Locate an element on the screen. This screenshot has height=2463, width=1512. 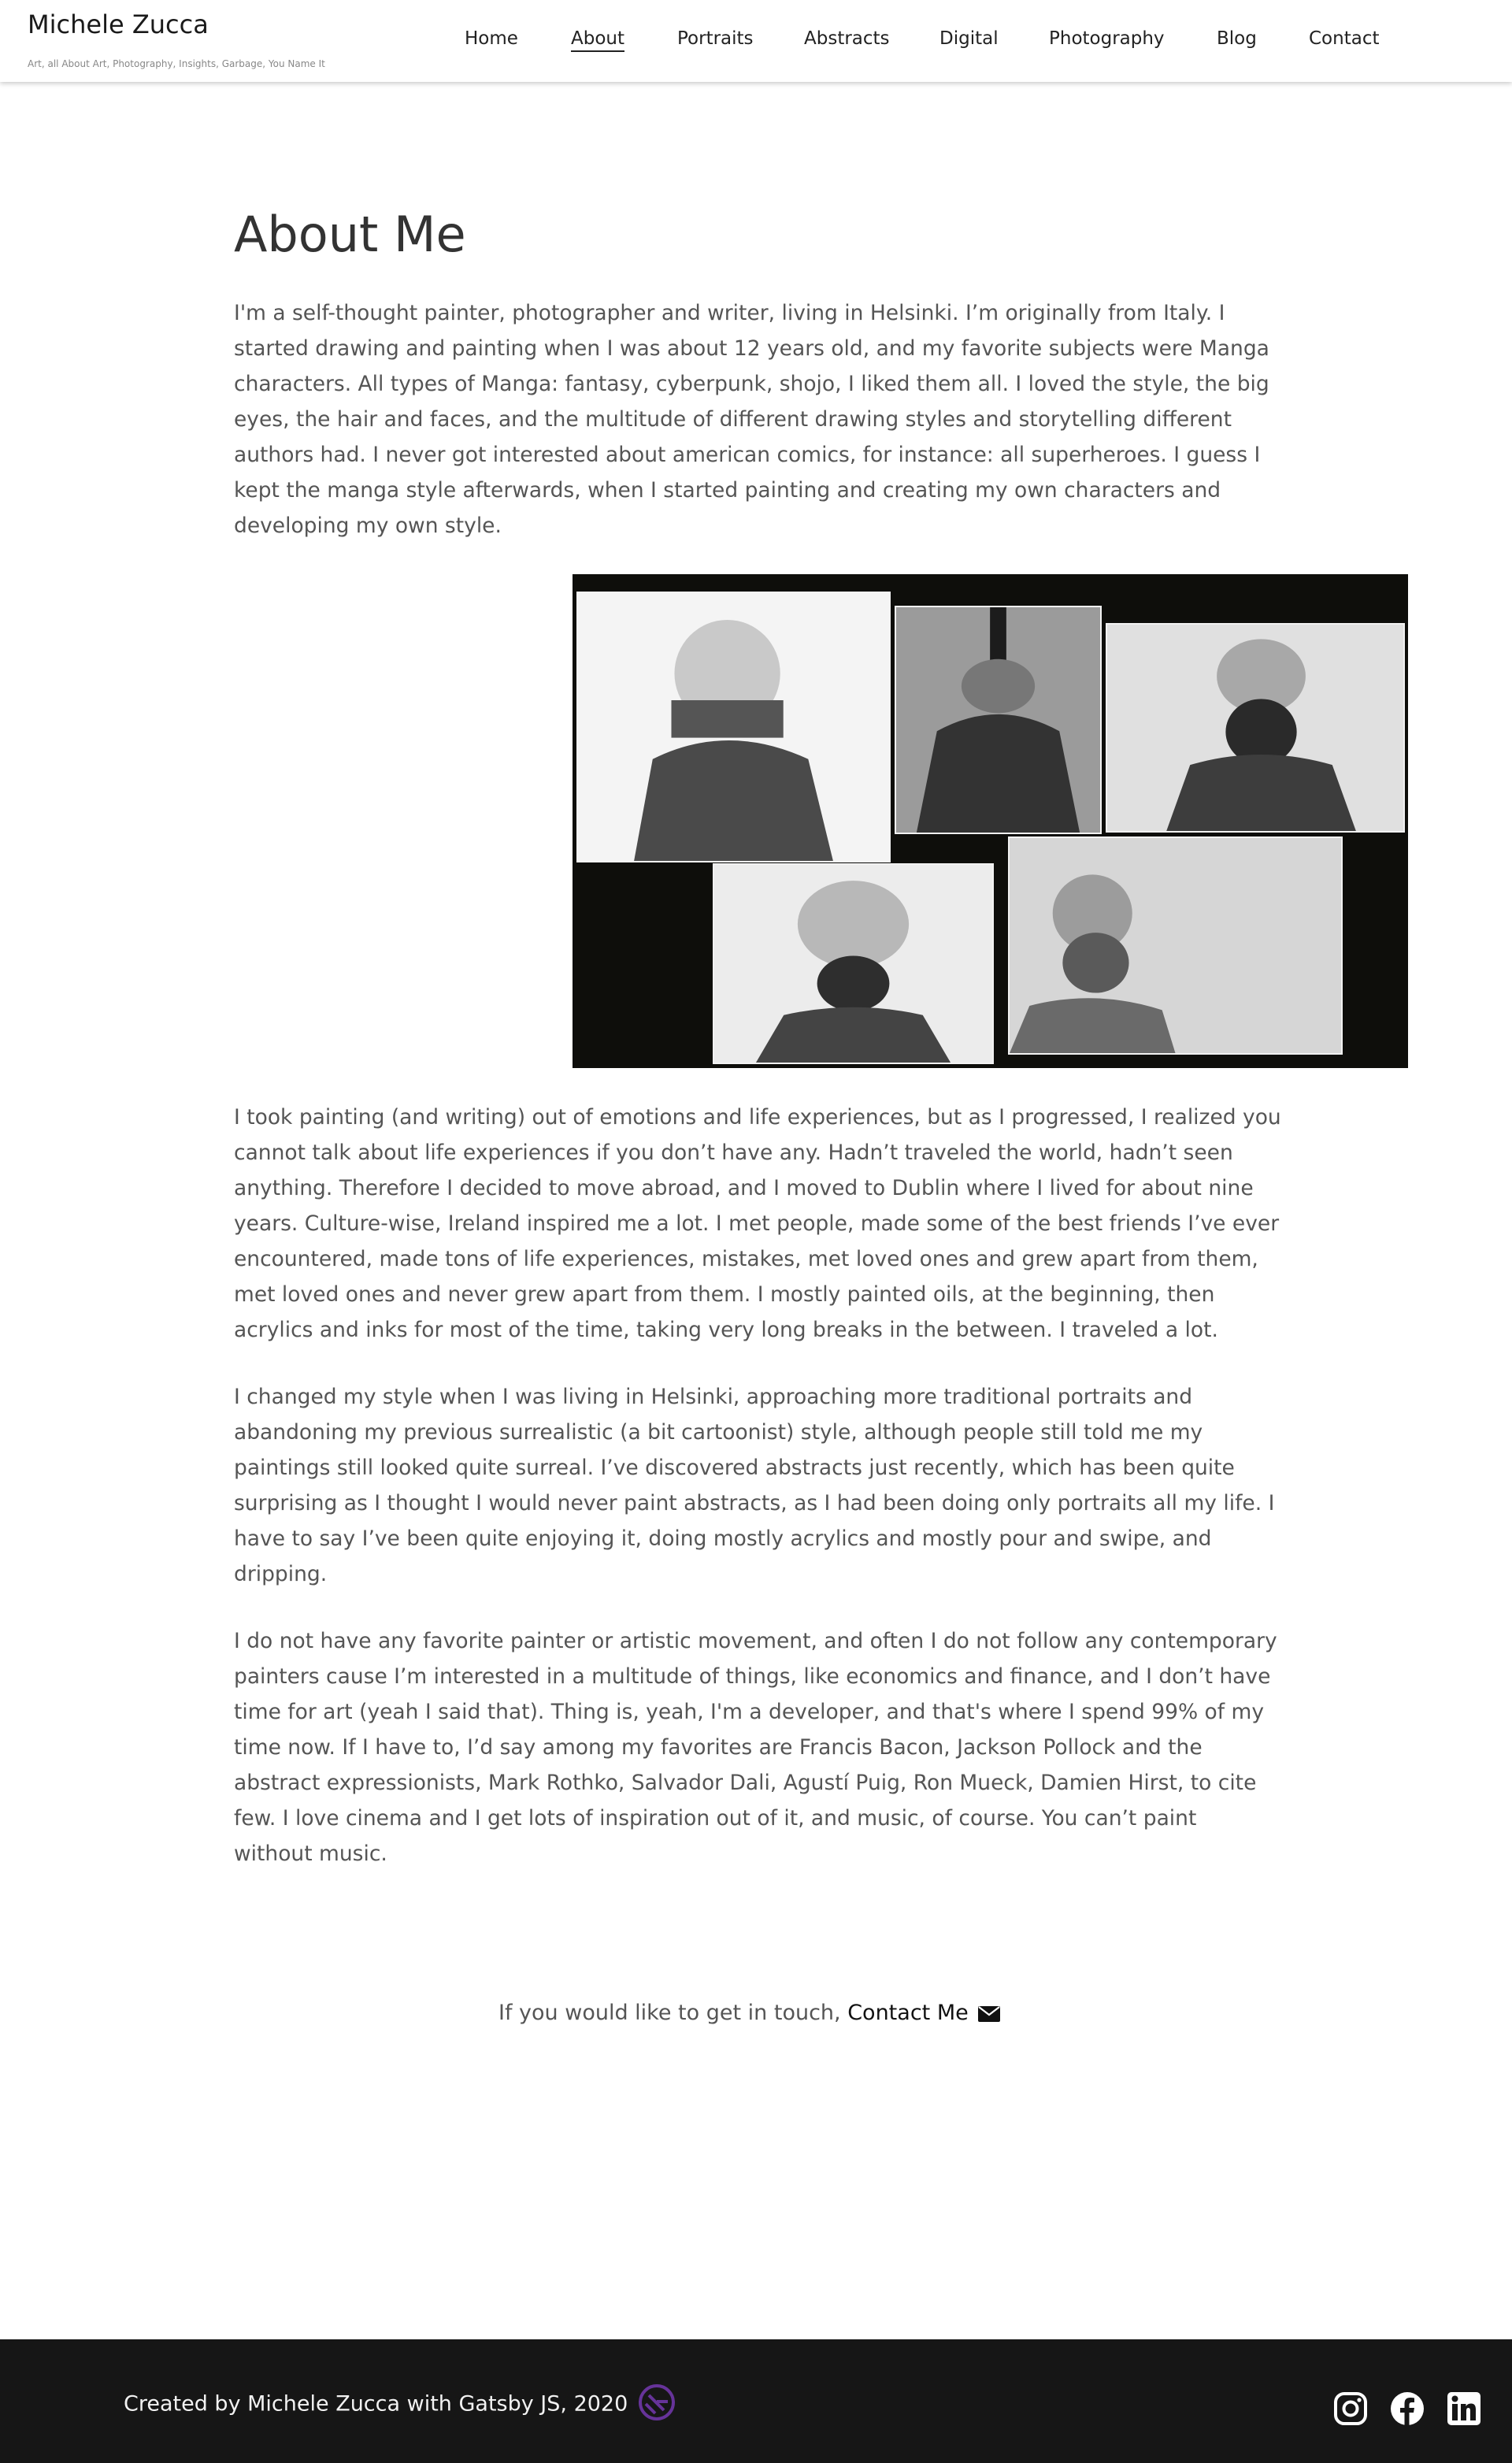
linkedin-icon is located at coordinates (1464, 2408).